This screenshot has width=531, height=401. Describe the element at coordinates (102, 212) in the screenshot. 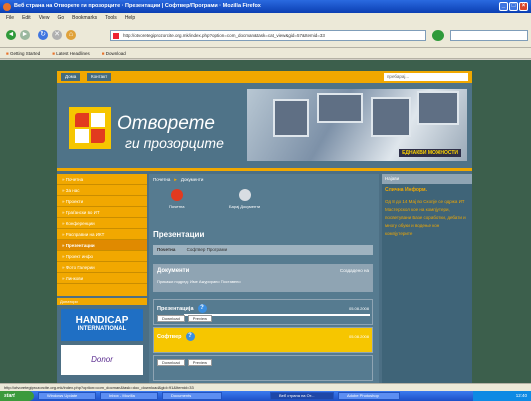

I see `sidebar-menu-item: Граѓански во ИТ` at that location.